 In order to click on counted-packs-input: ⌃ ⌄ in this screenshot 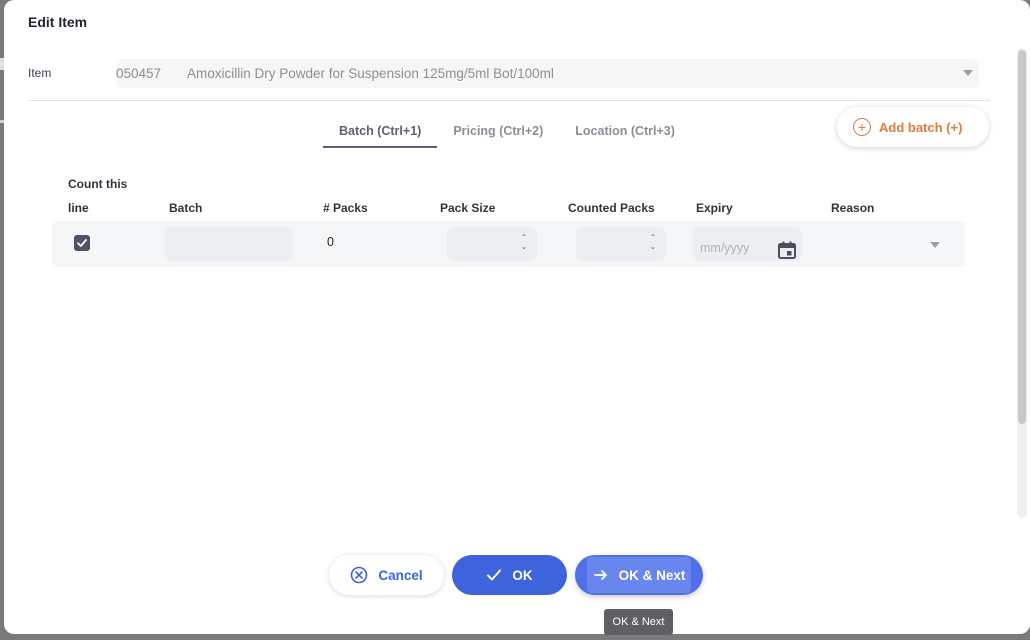, I will do `click(621, 244)`.